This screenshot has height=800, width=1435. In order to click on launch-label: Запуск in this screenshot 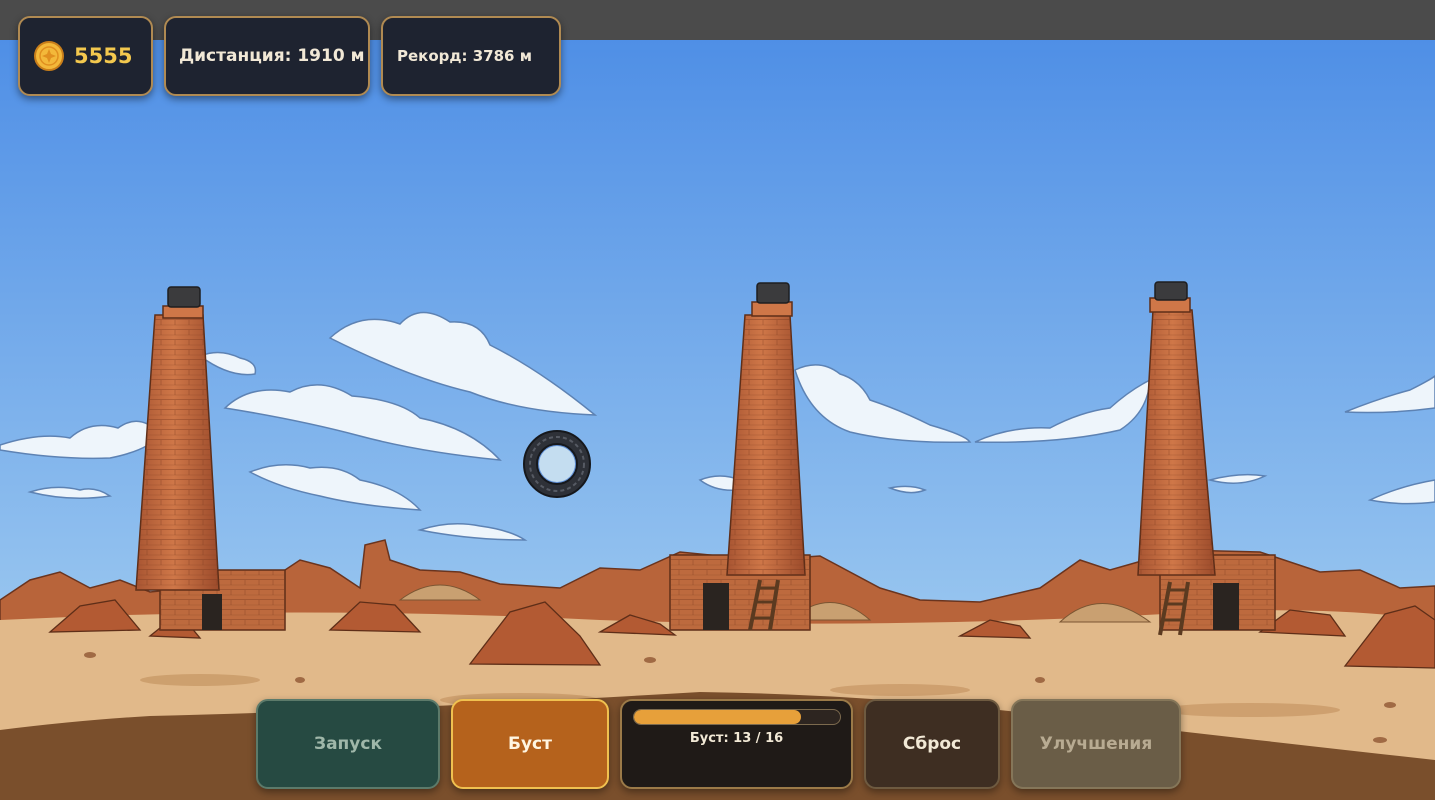, I will do `click(348, 744)`.